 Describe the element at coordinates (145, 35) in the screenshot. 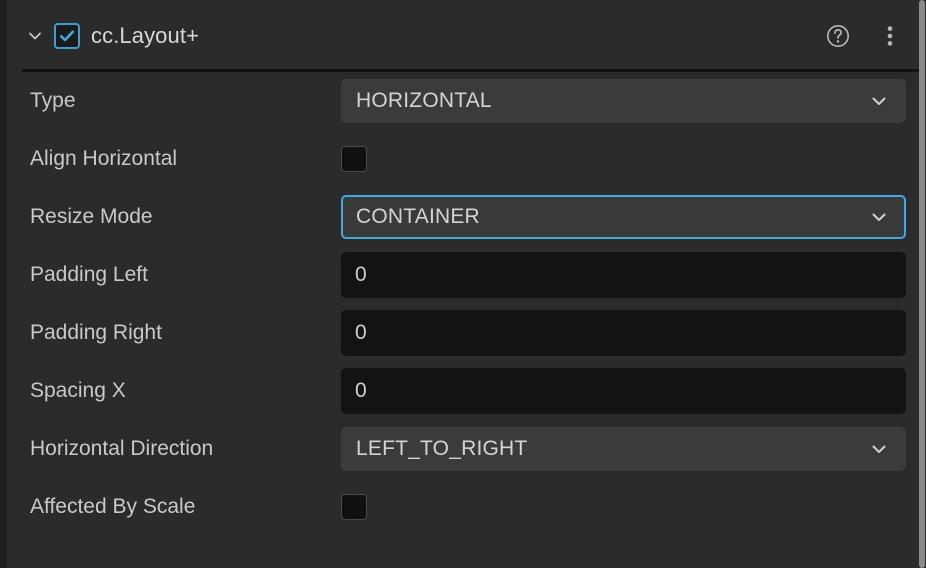

I see `component-title: cc.Layout+` at that location.